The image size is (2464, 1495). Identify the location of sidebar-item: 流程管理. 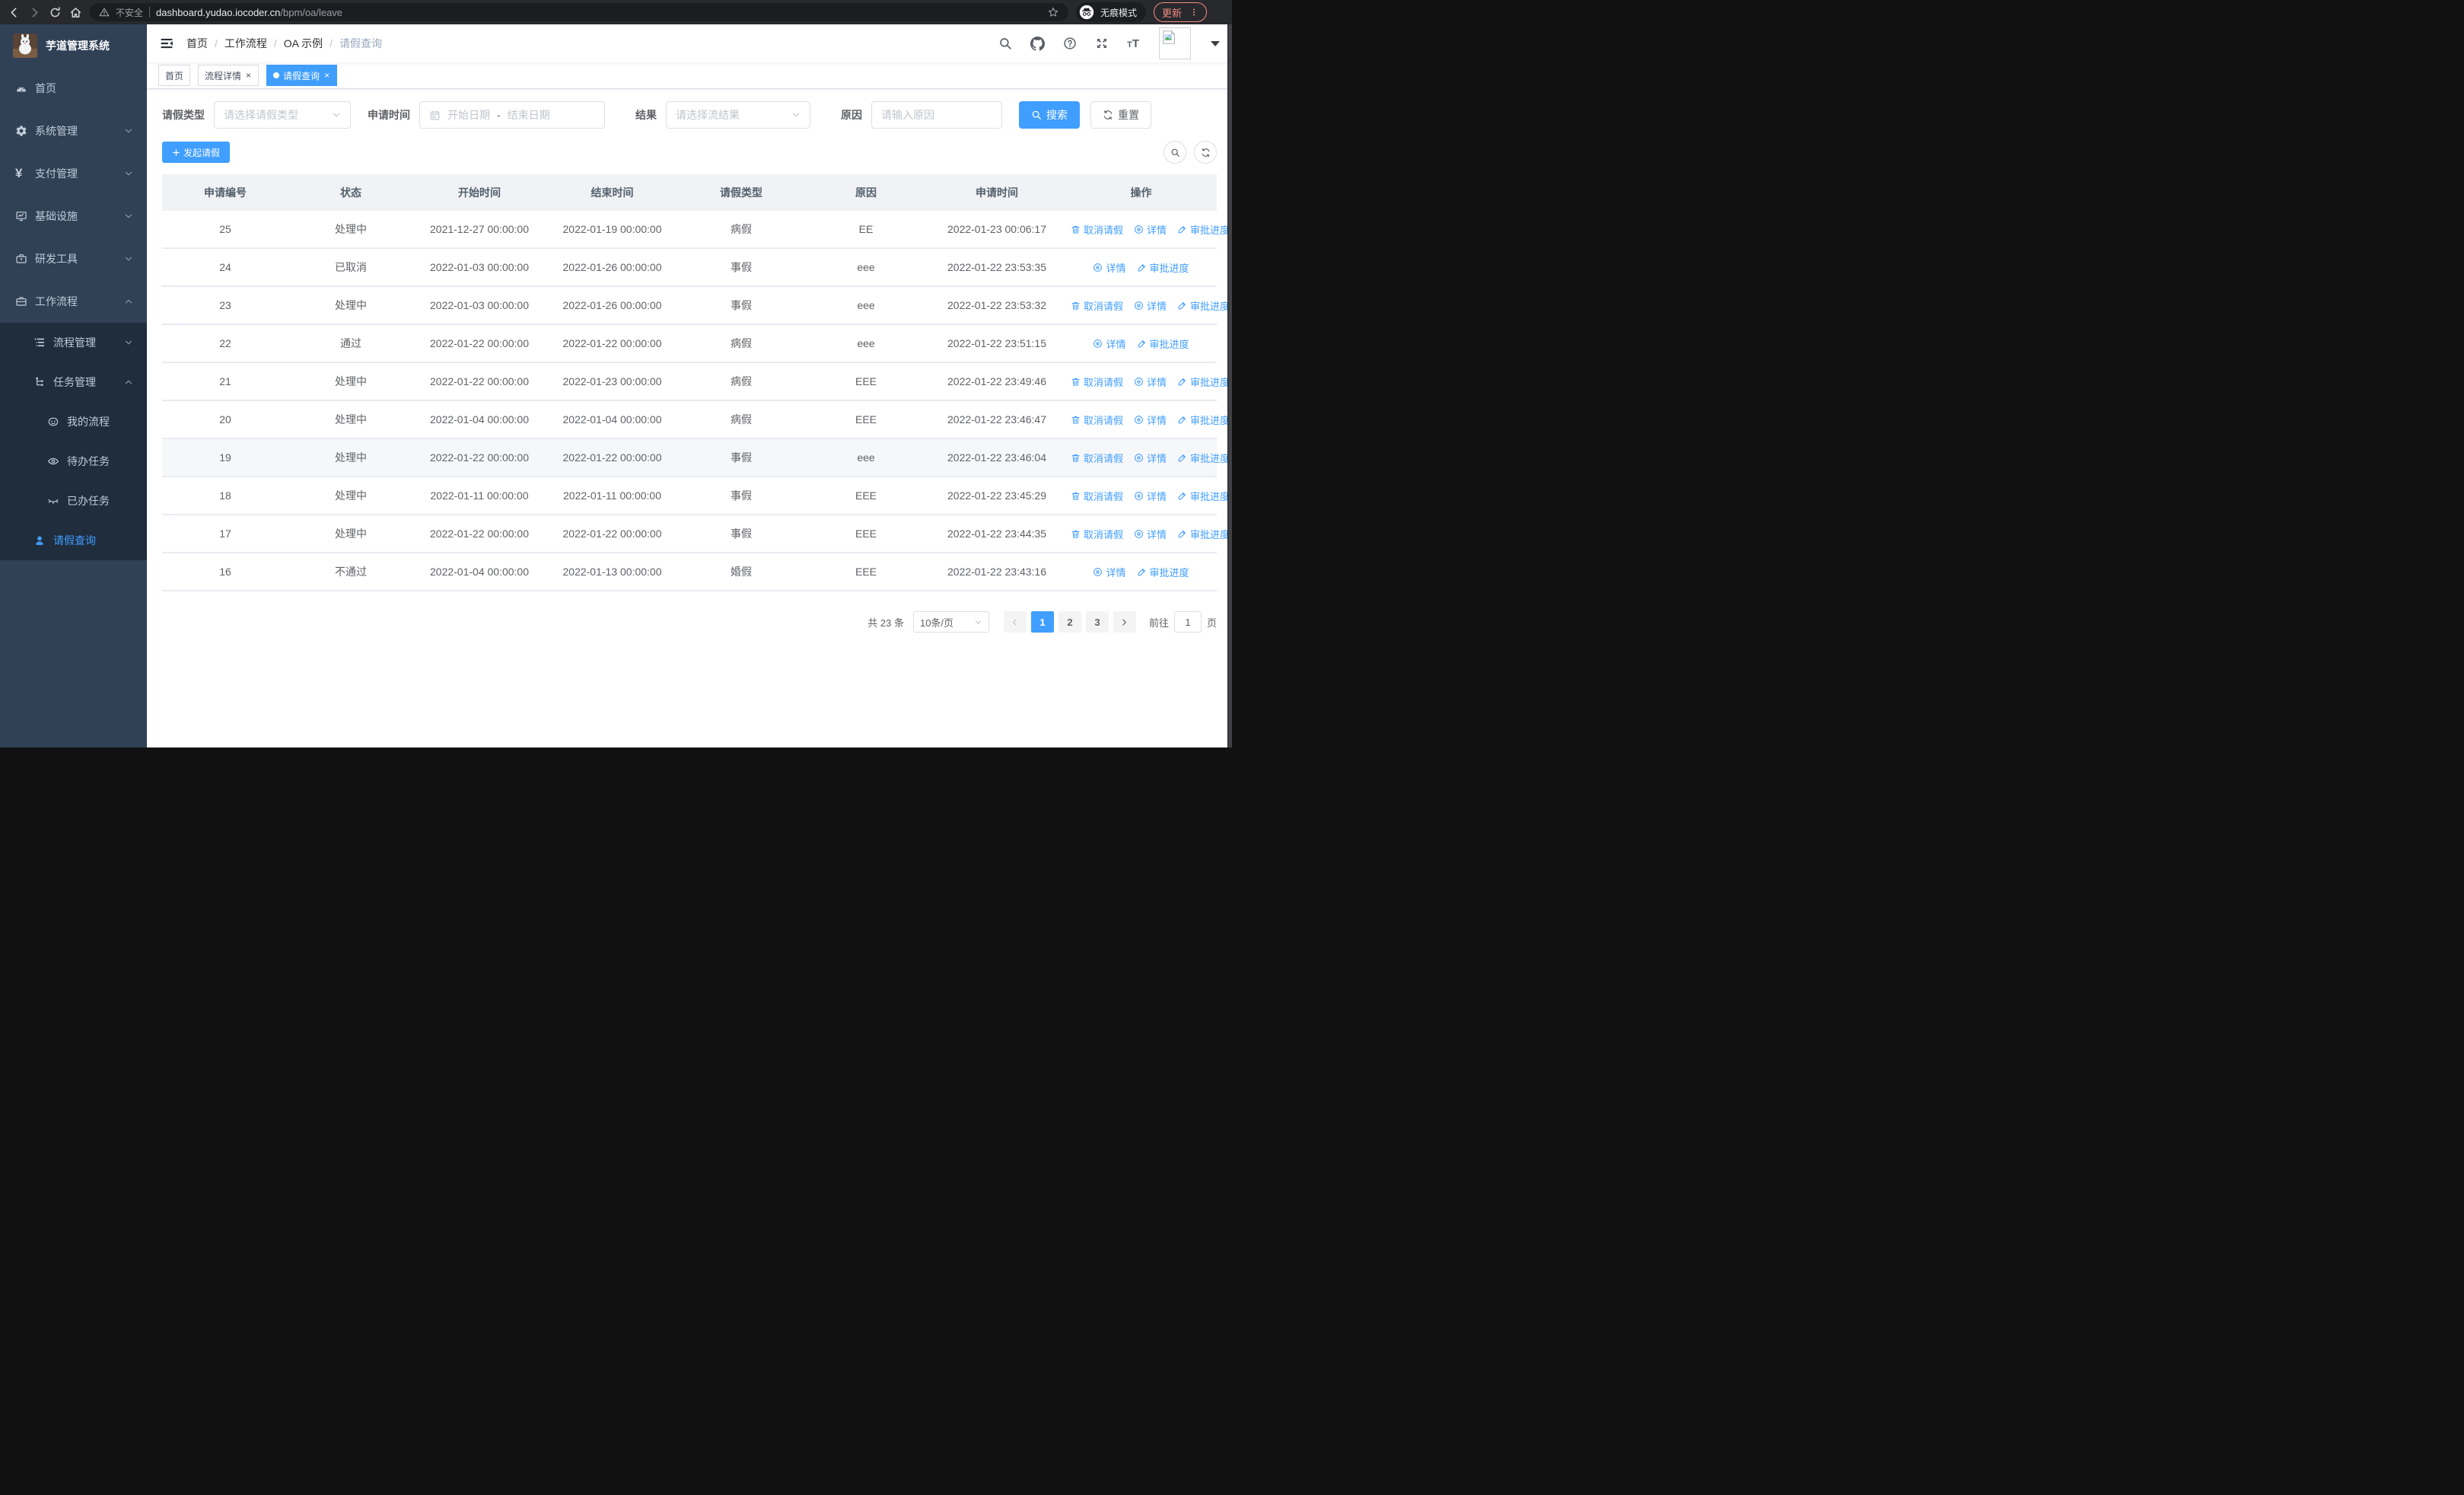
(73, 342).